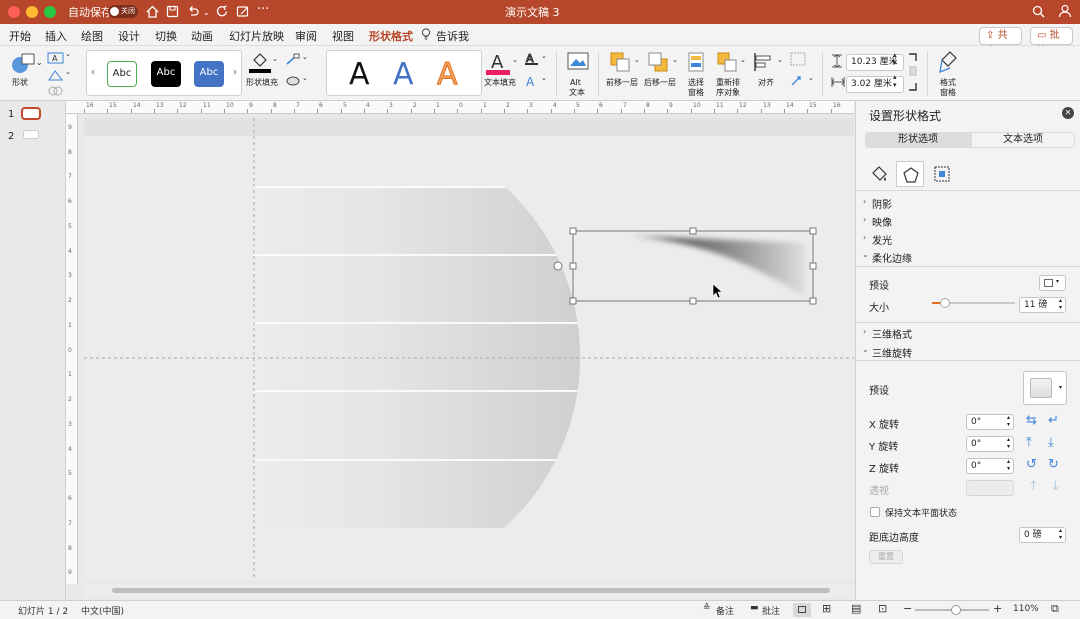 Image resolution: width=1080 pixels, height=619 pixels. I want to click on text-fill-icon: A, so click(498, 63).